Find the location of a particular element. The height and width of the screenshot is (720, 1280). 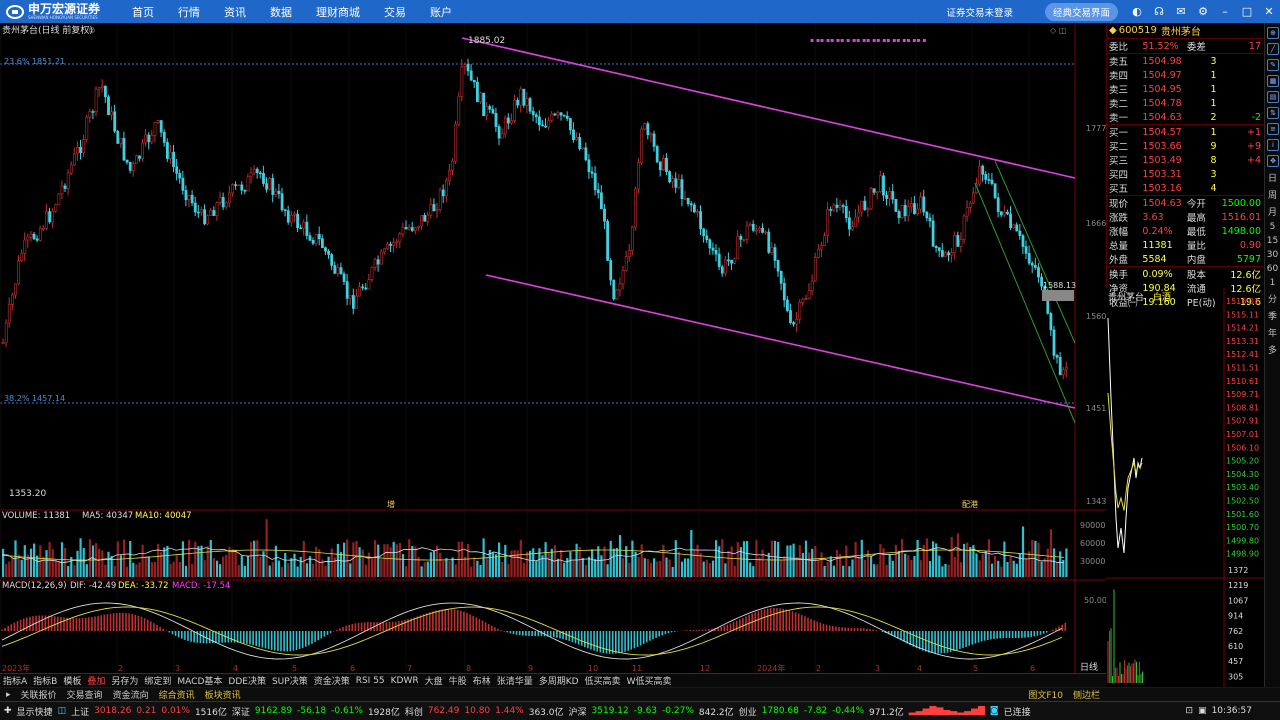

close-icon: ✕ is located at coordinates (1269, 12).